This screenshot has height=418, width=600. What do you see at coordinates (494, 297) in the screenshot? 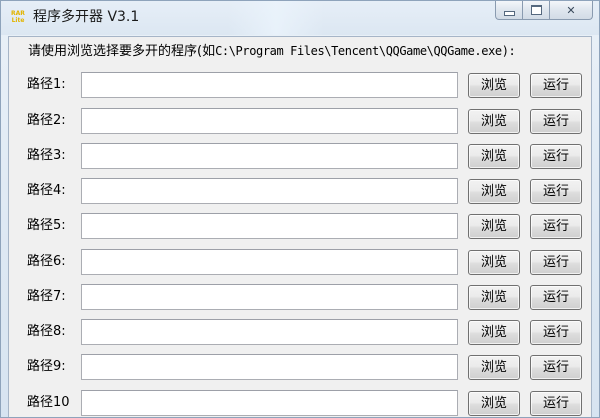
I see `browse-button-7: 浏览` at bounding box center [494, 297].